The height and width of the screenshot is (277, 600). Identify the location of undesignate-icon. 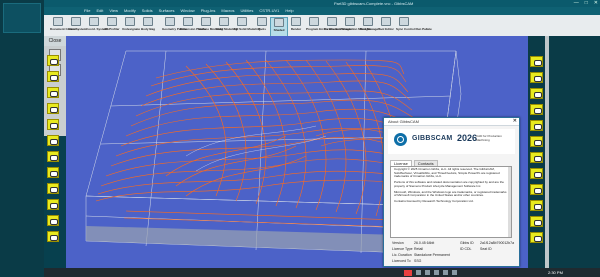
(130, 21).